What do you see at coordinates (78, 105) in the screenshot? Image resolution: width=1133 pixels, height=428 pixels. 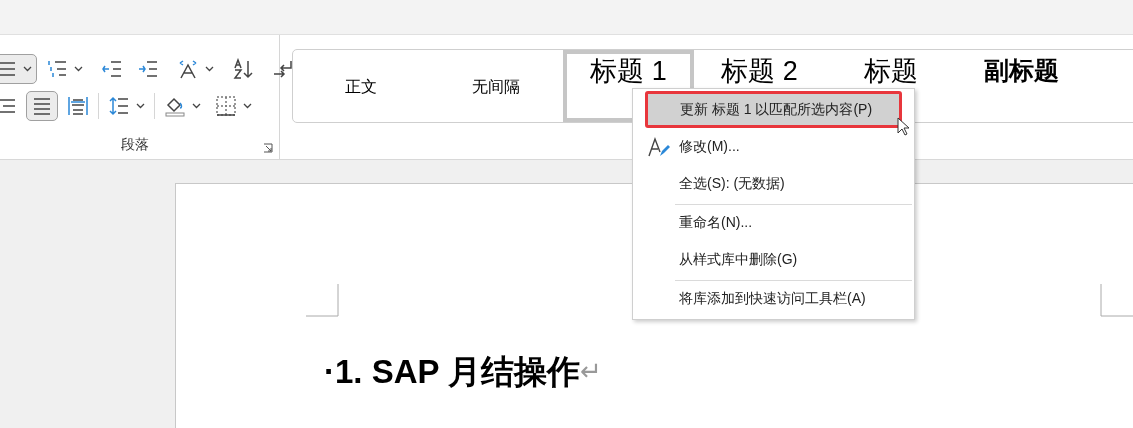 I see `distributed-icon` at bounding box center [78, 105].